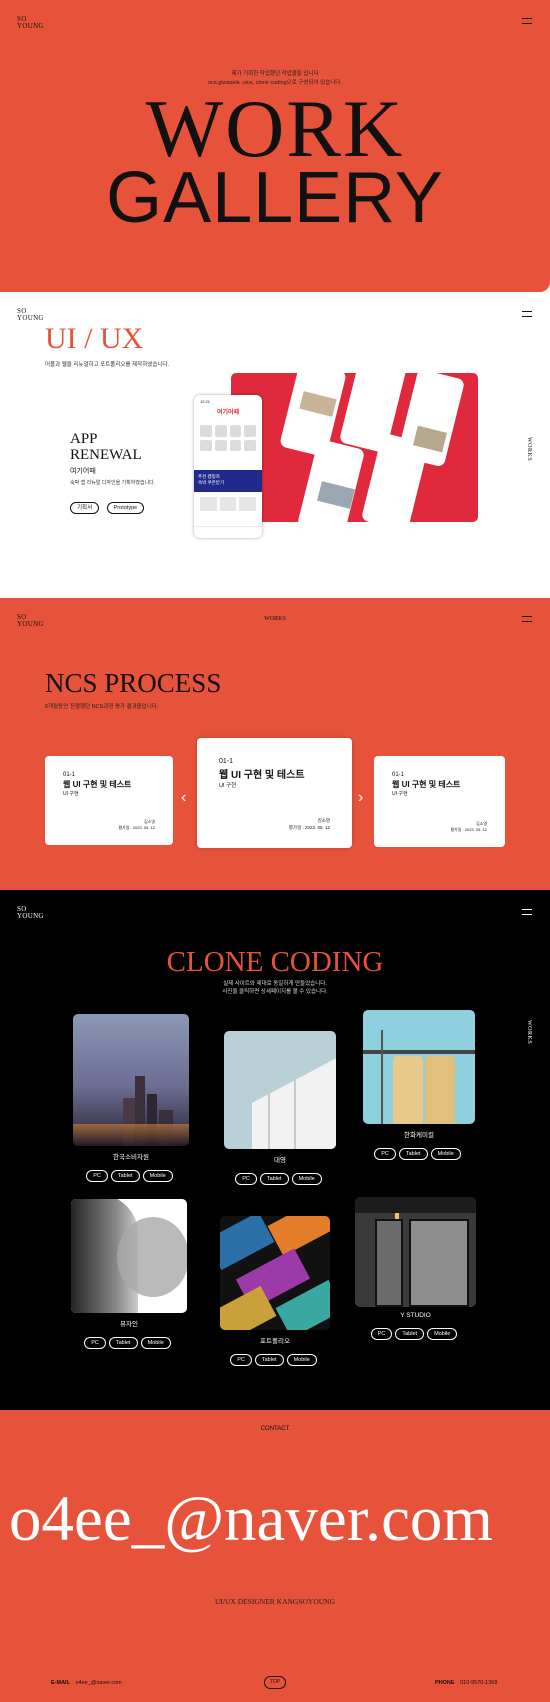  What do you see at coordinates (228, 466) in the screenshot?
I see `app-phone-front: 12:21 여기어때 추천 캠핑카 숙박 쿠폰받기` at bounding box center [228, 466].